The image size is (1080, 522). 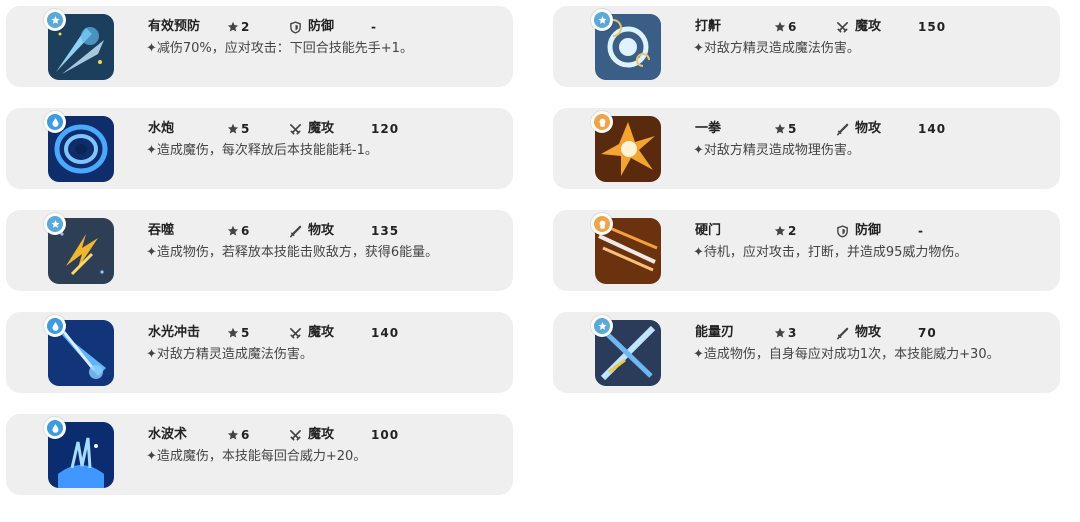 I want to click on skill-description: ✦对敌方精灵造成物理伤害。, so click(x=776, y=150).